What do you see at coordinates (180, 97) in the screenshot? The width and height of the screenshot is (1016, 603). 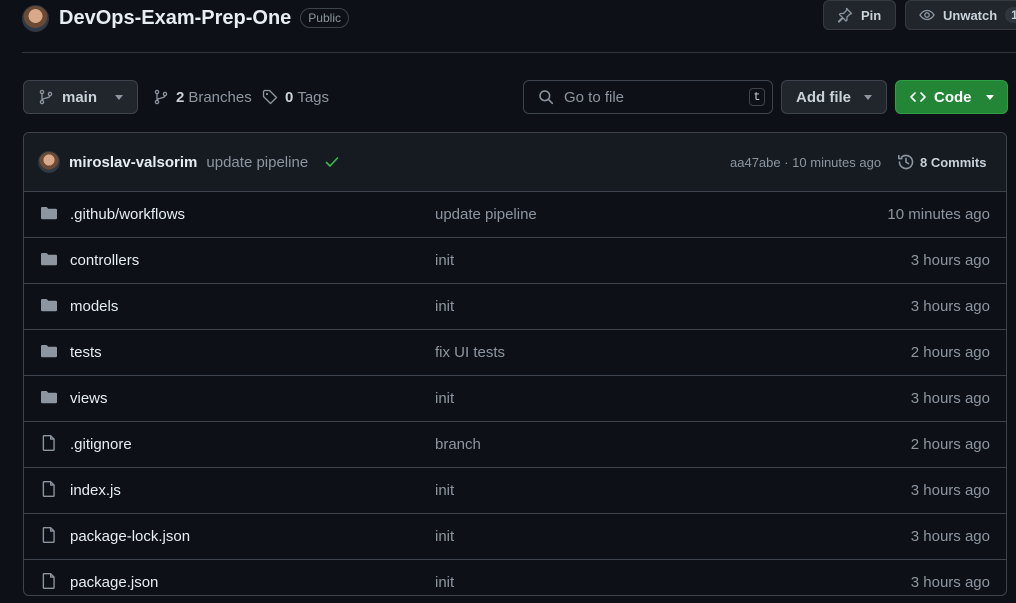 I see `branches-count: 2` at bounding box center [180, 97].